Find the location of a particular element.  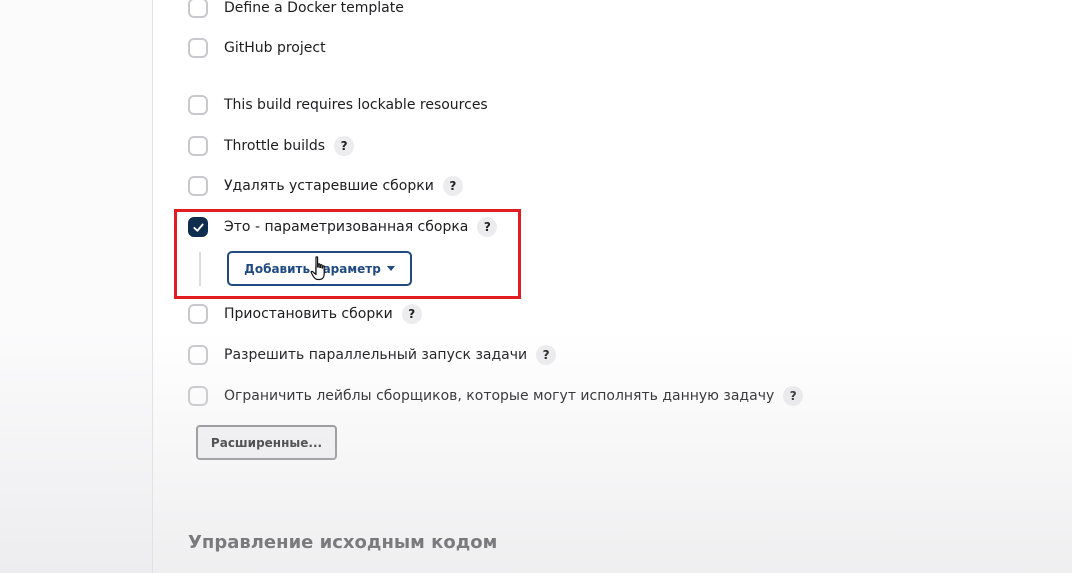

option-docker-template: Define a Docker template is located at coordinates (296, 10).